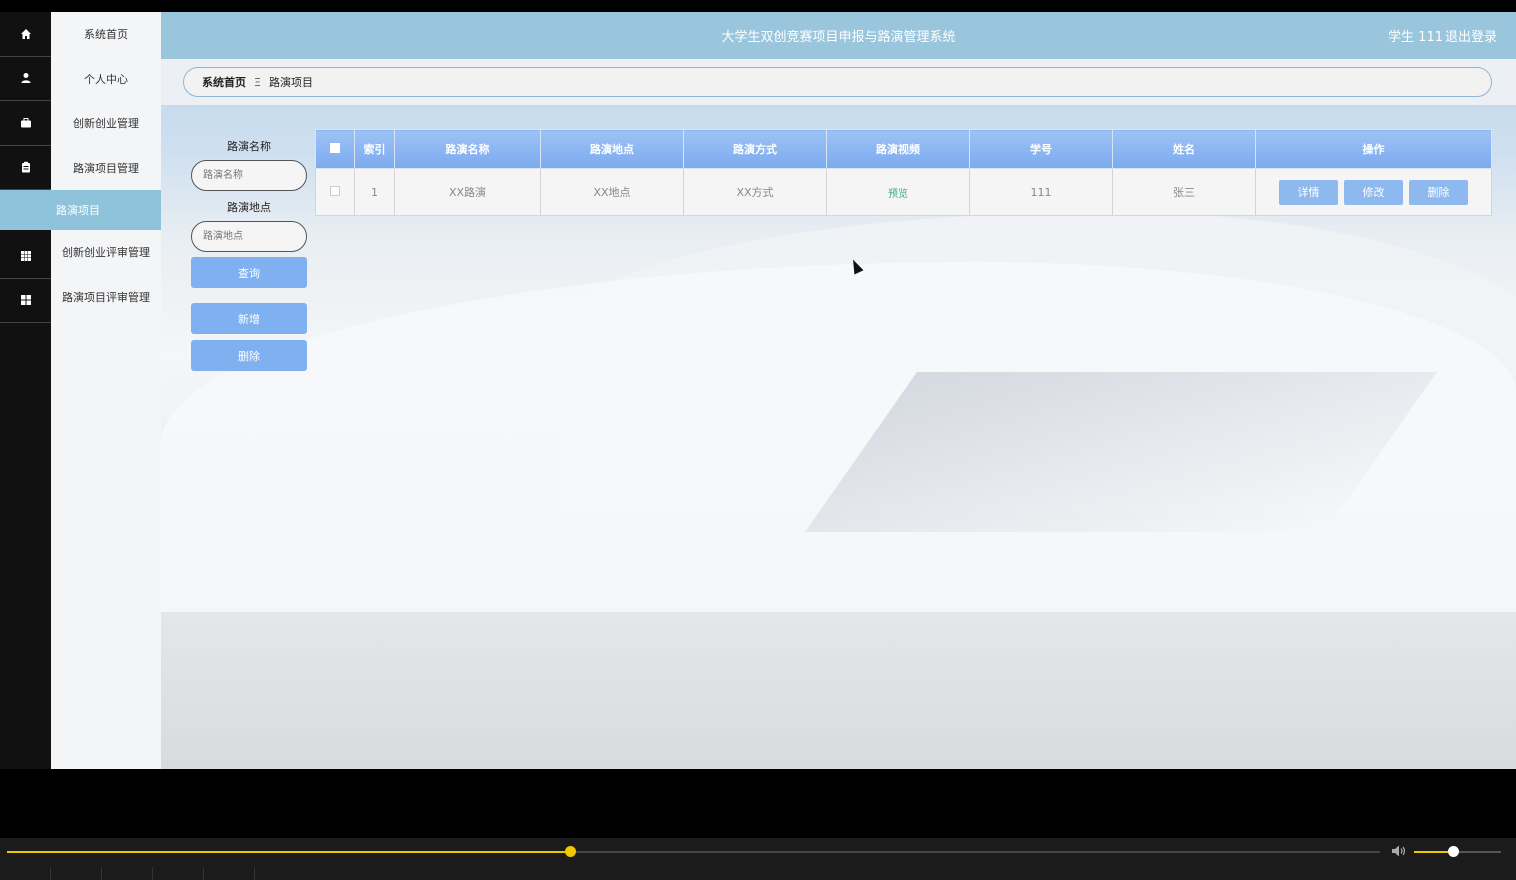 The width and height of the screenshot is (1516, 880). I want to click on column-header-method: 路演方式, so click(755, 149).